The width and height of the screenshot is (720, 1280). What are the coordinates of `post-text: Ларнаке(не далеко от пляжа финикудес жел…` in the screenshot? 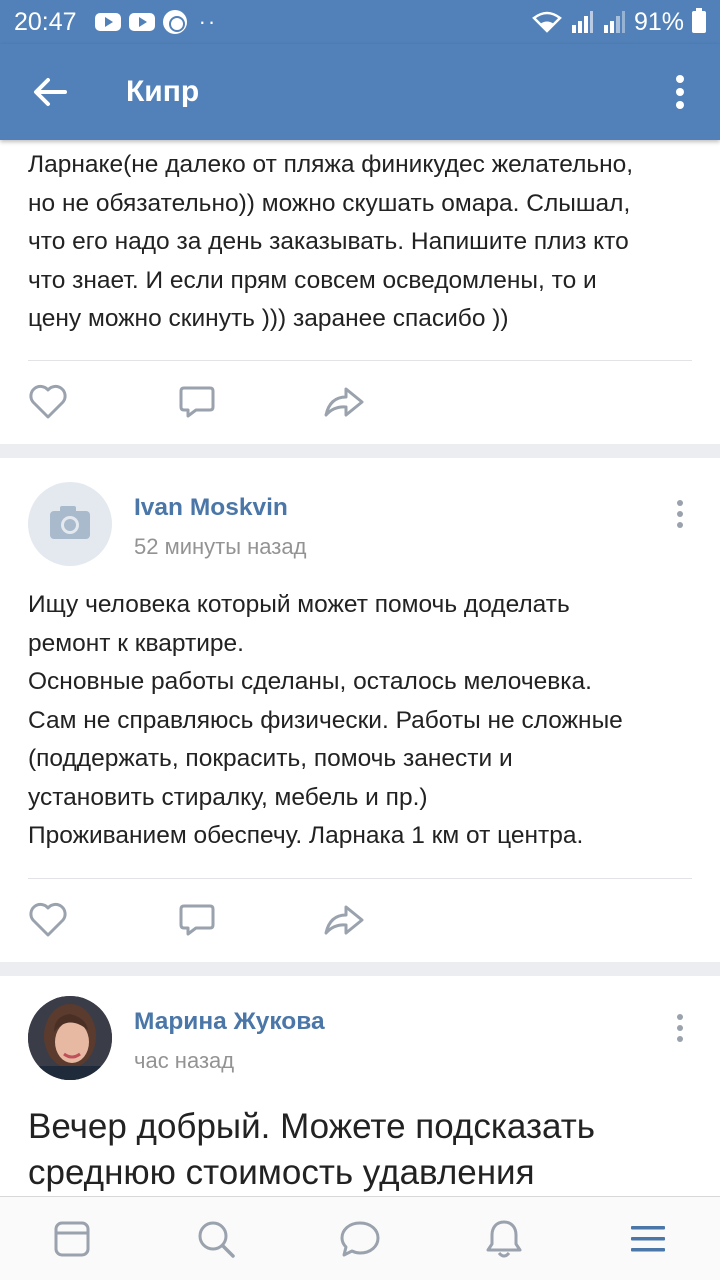 It's located at (331, 241).